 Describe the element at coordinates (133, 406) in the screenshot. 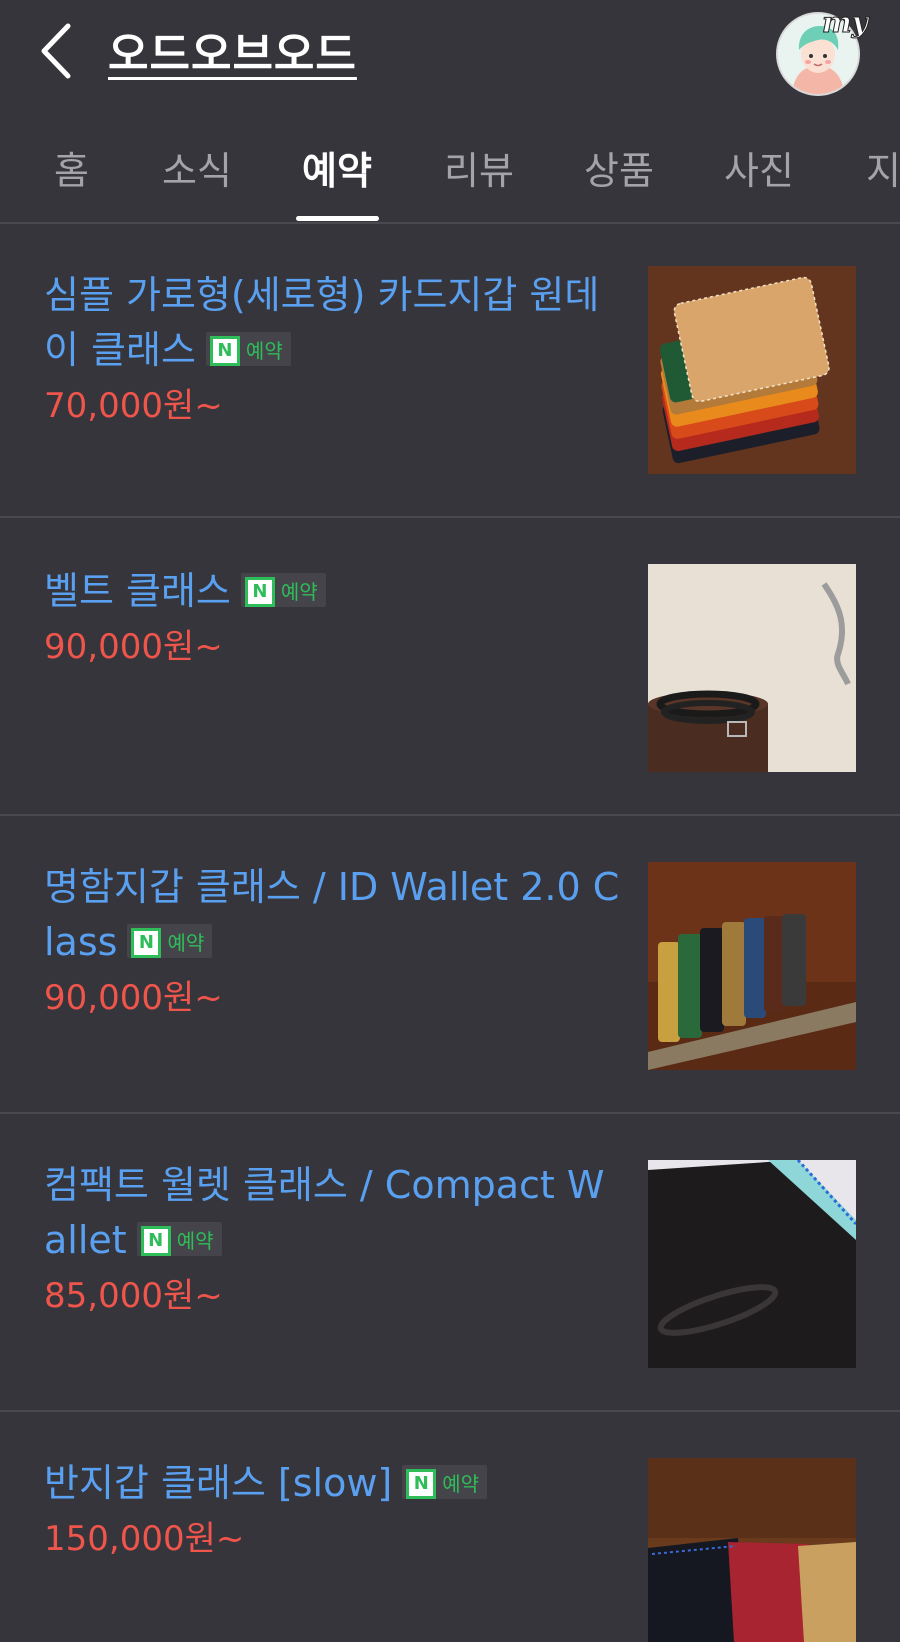

I see `item-price: 70,000원~` at that location.